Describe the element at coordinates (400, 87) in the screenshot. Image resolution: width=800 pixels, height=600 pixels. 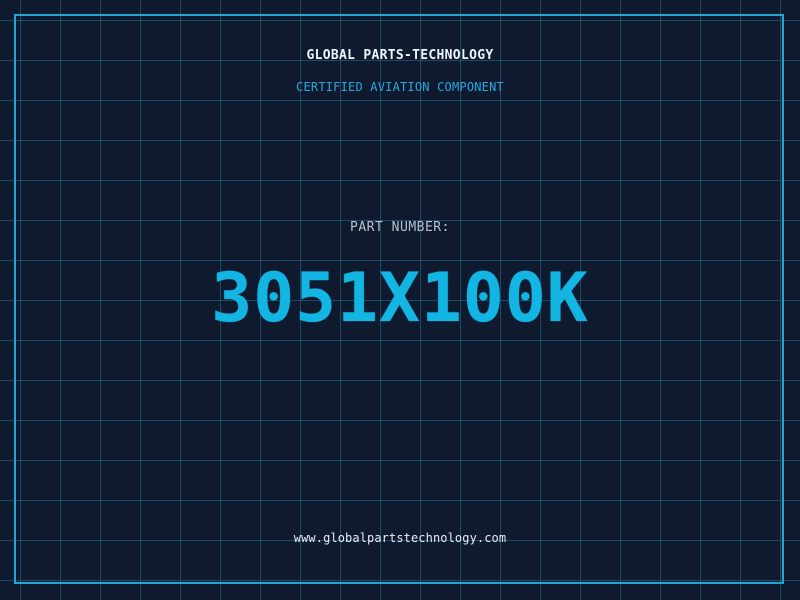
I see `certification-tagline: CERTIFIED AVIATION COMPONENT` at that location.